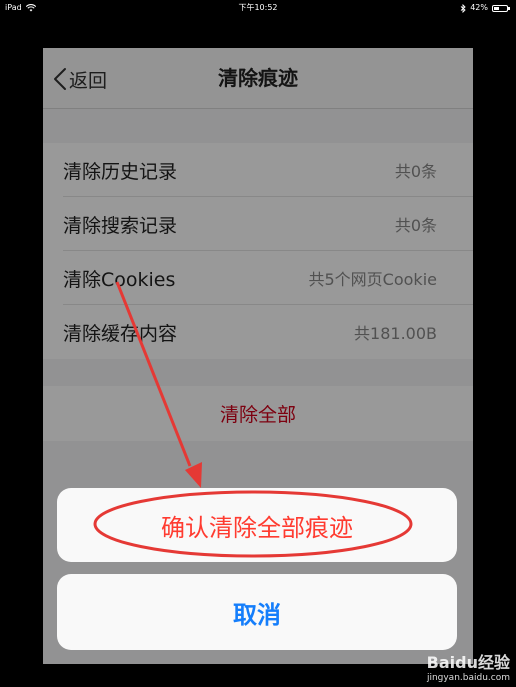 The width and height of the screenshot is (516, 687). I want to click on battery-icon, so click(501, 8).